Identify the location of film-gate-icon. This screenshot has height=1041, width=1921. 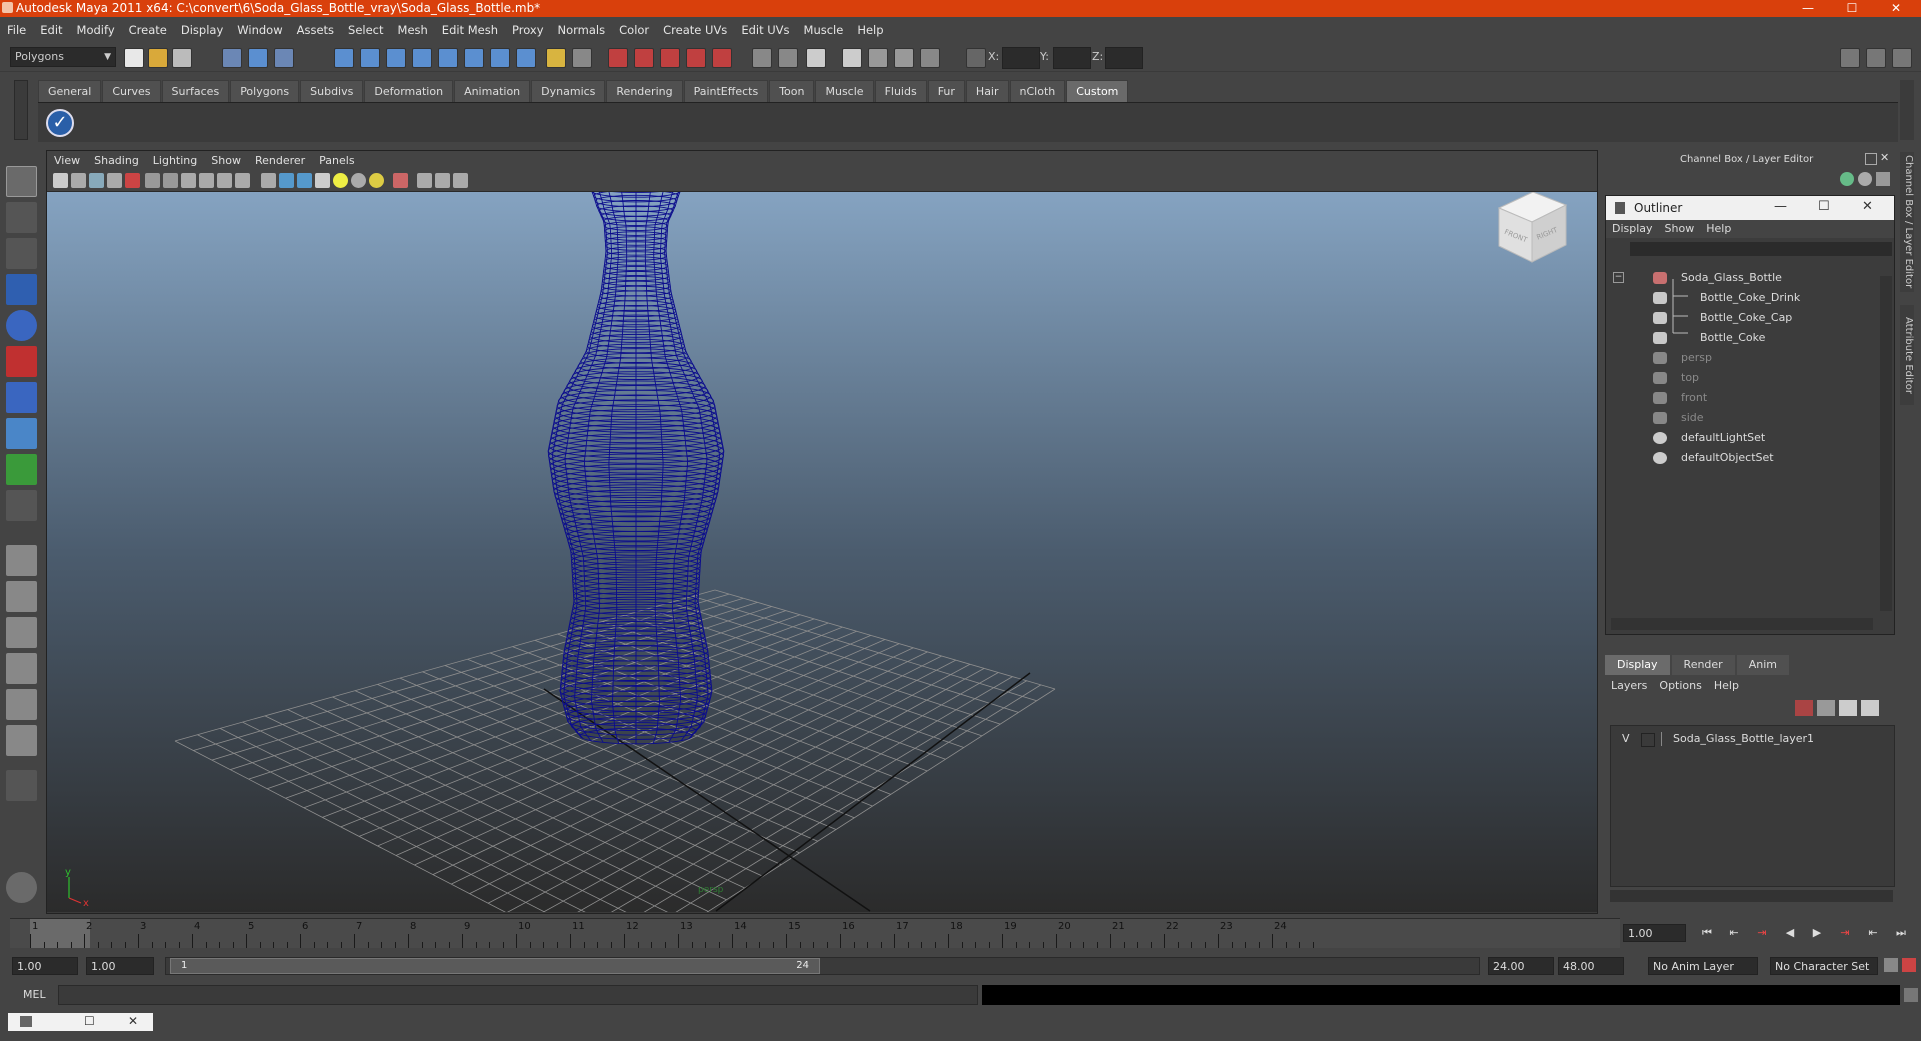
(170, 180).